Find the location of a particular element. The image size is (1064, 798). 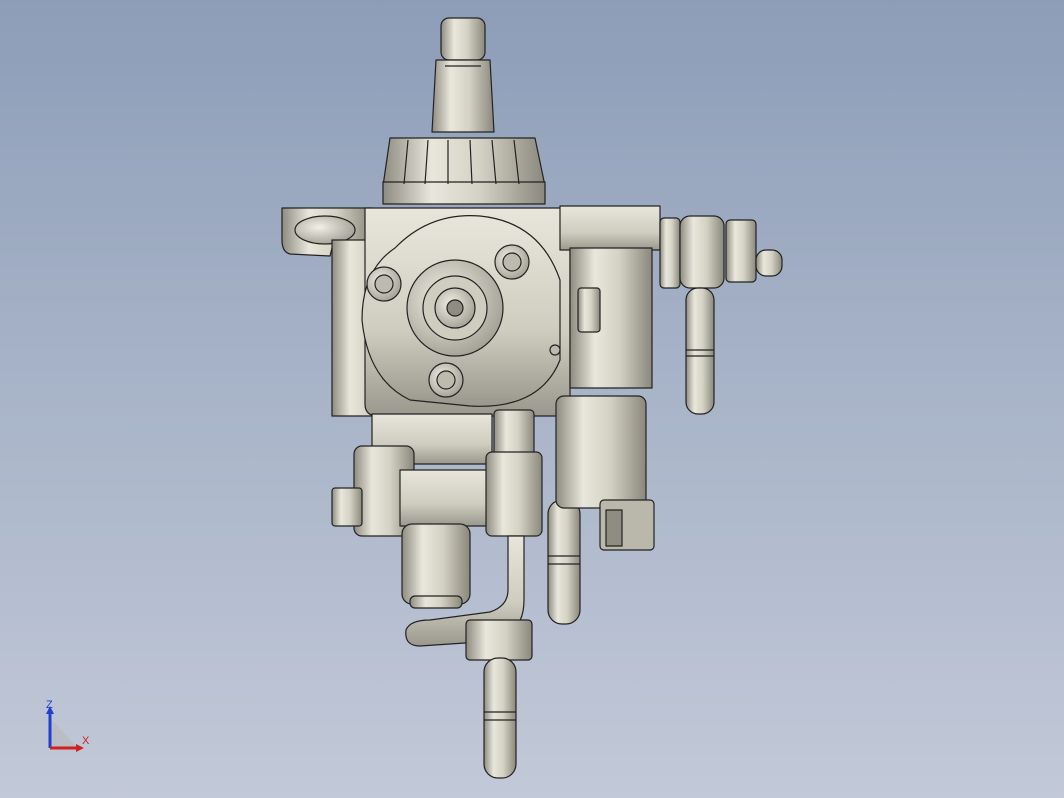

lower-nipple-right is located at coordinates (564, 562).